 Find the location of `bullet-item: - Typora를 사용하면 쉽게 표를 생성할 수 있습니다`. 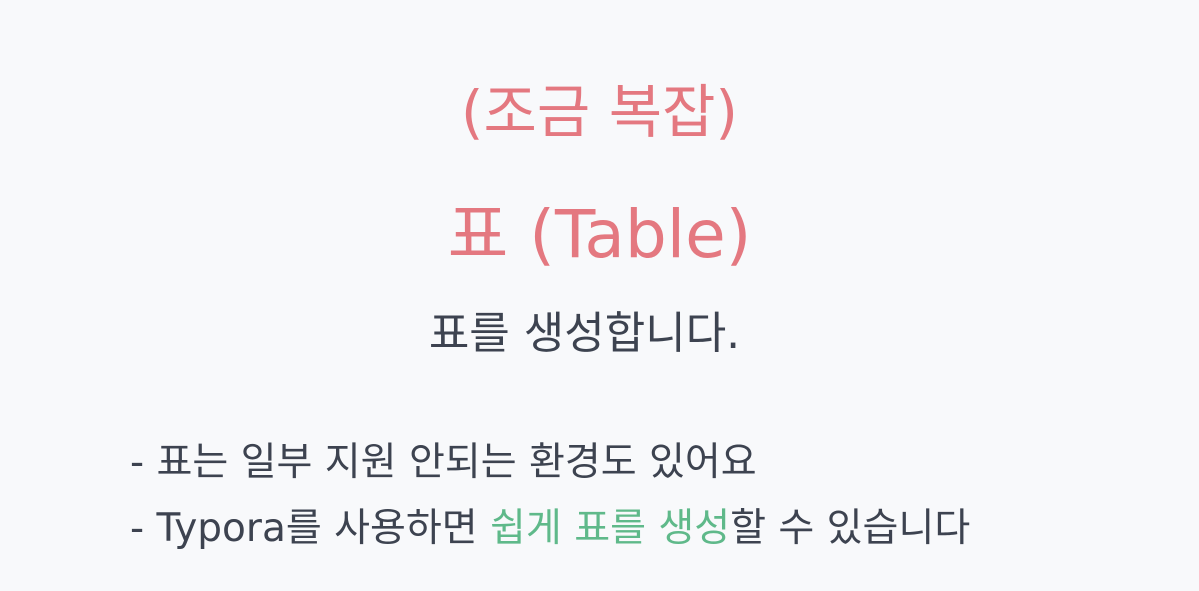

bullet-item: - Typora를 사용하면 쉽게 표를 생성할 수 있습니다 is located at coordinates (550, 529).